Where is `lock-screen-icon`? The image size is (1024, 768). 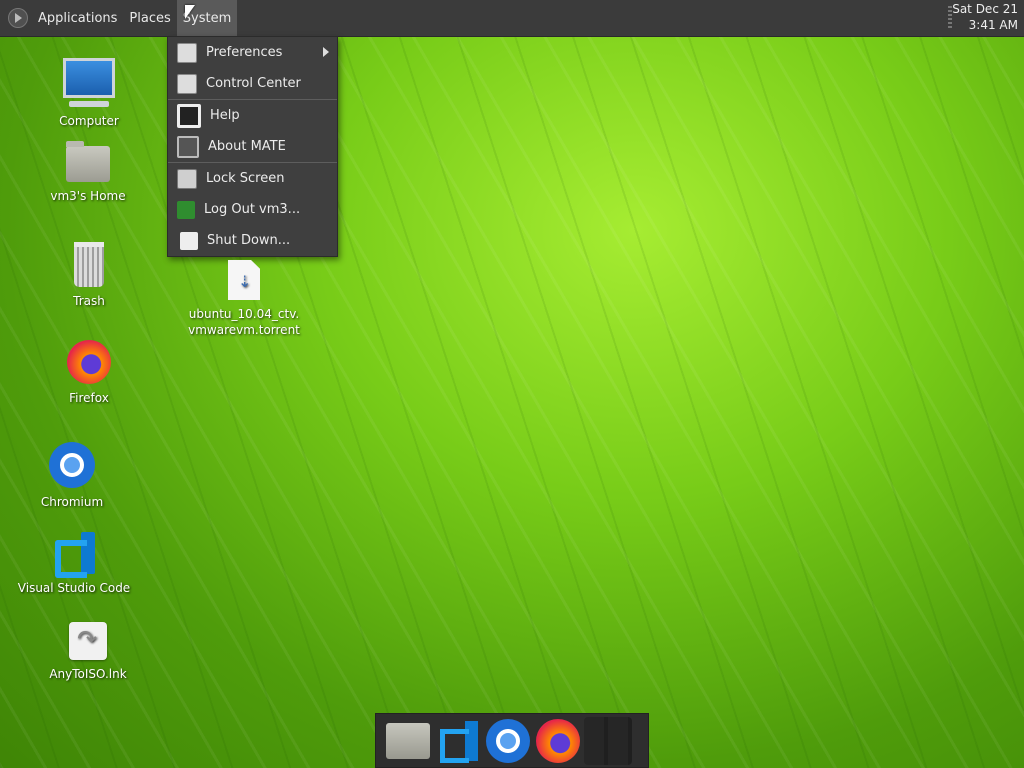 lock-screen-icon is located at coordinates (187, 178).